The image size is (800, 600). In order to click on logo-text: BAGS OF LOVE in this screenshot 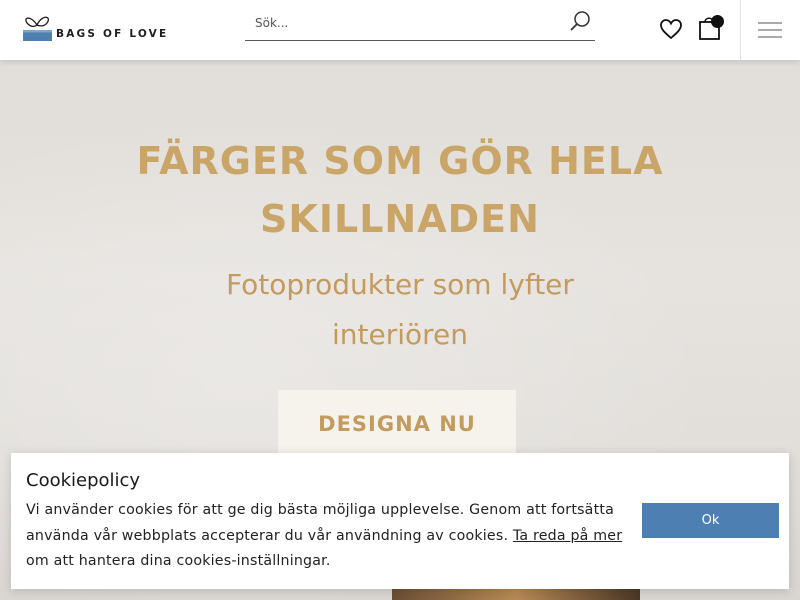, I will do `click(112, 34)`.